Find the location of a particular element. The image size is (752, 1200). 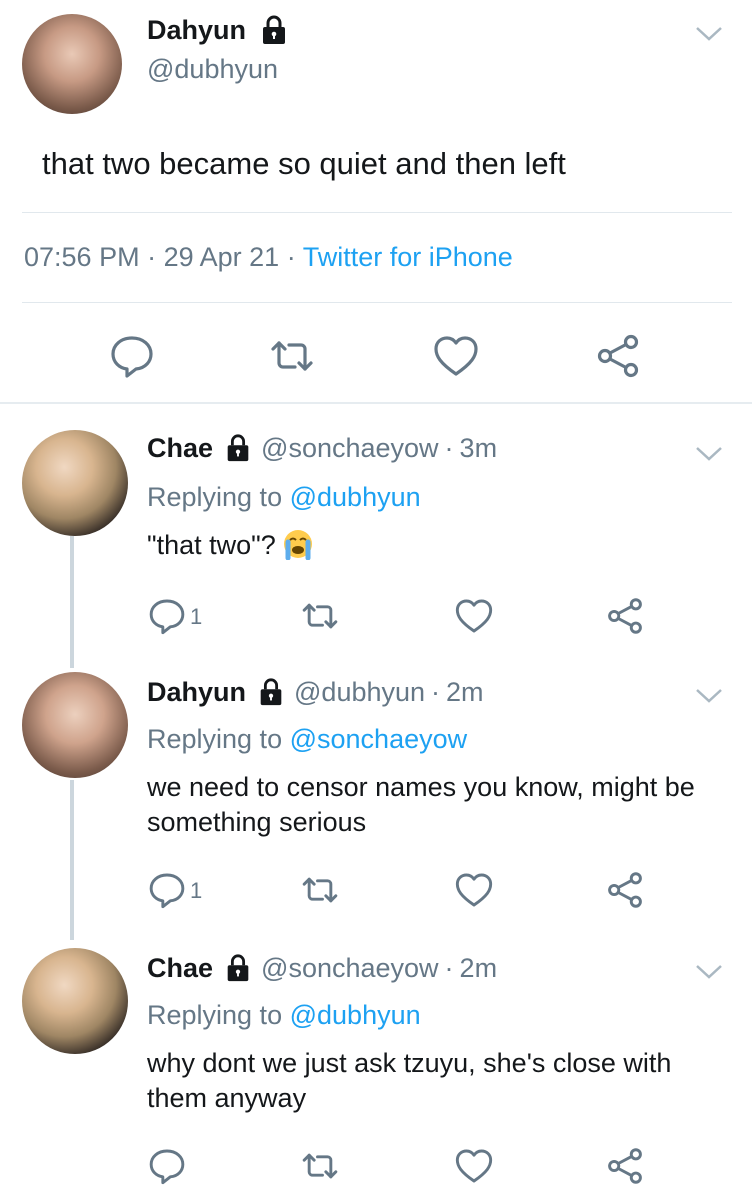

tweet-text: that two became so quiet and then left is located at coordinates (304, 163).